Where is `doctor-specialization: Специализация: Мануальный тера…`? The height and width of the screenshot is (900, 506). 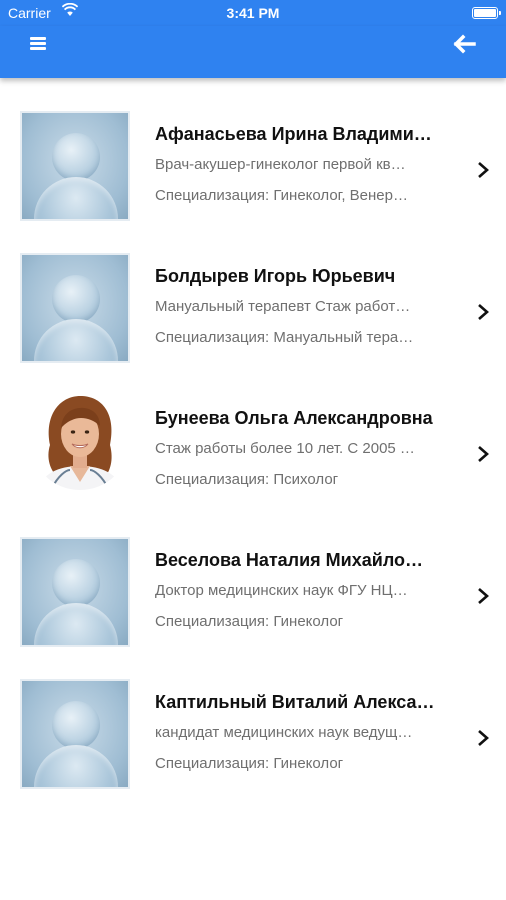
doctor-specialization: Специализация: Мануальный тера… is located at coordinates (284, 337).